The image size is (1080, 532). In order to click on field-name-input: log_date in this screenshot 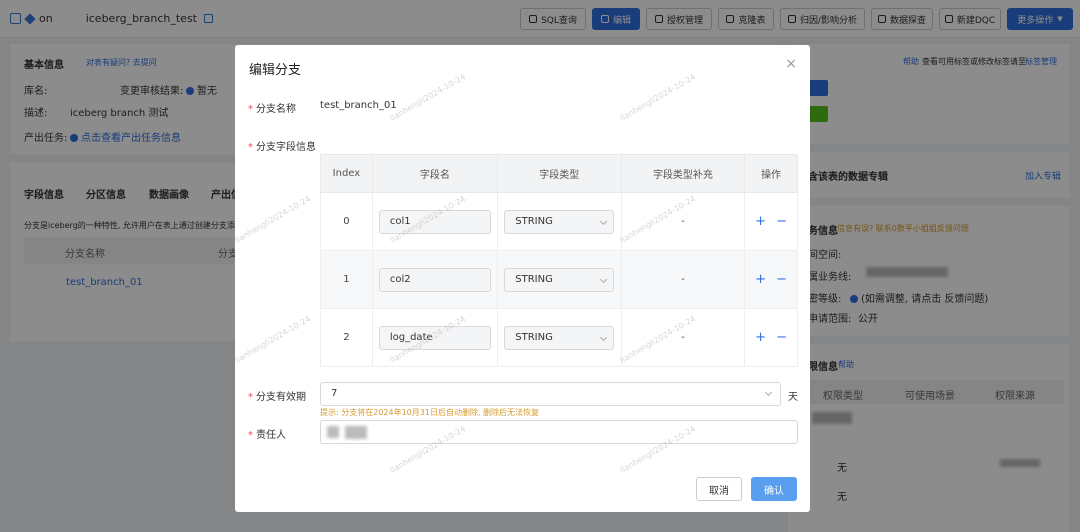, I will do `click(434, 337)`.